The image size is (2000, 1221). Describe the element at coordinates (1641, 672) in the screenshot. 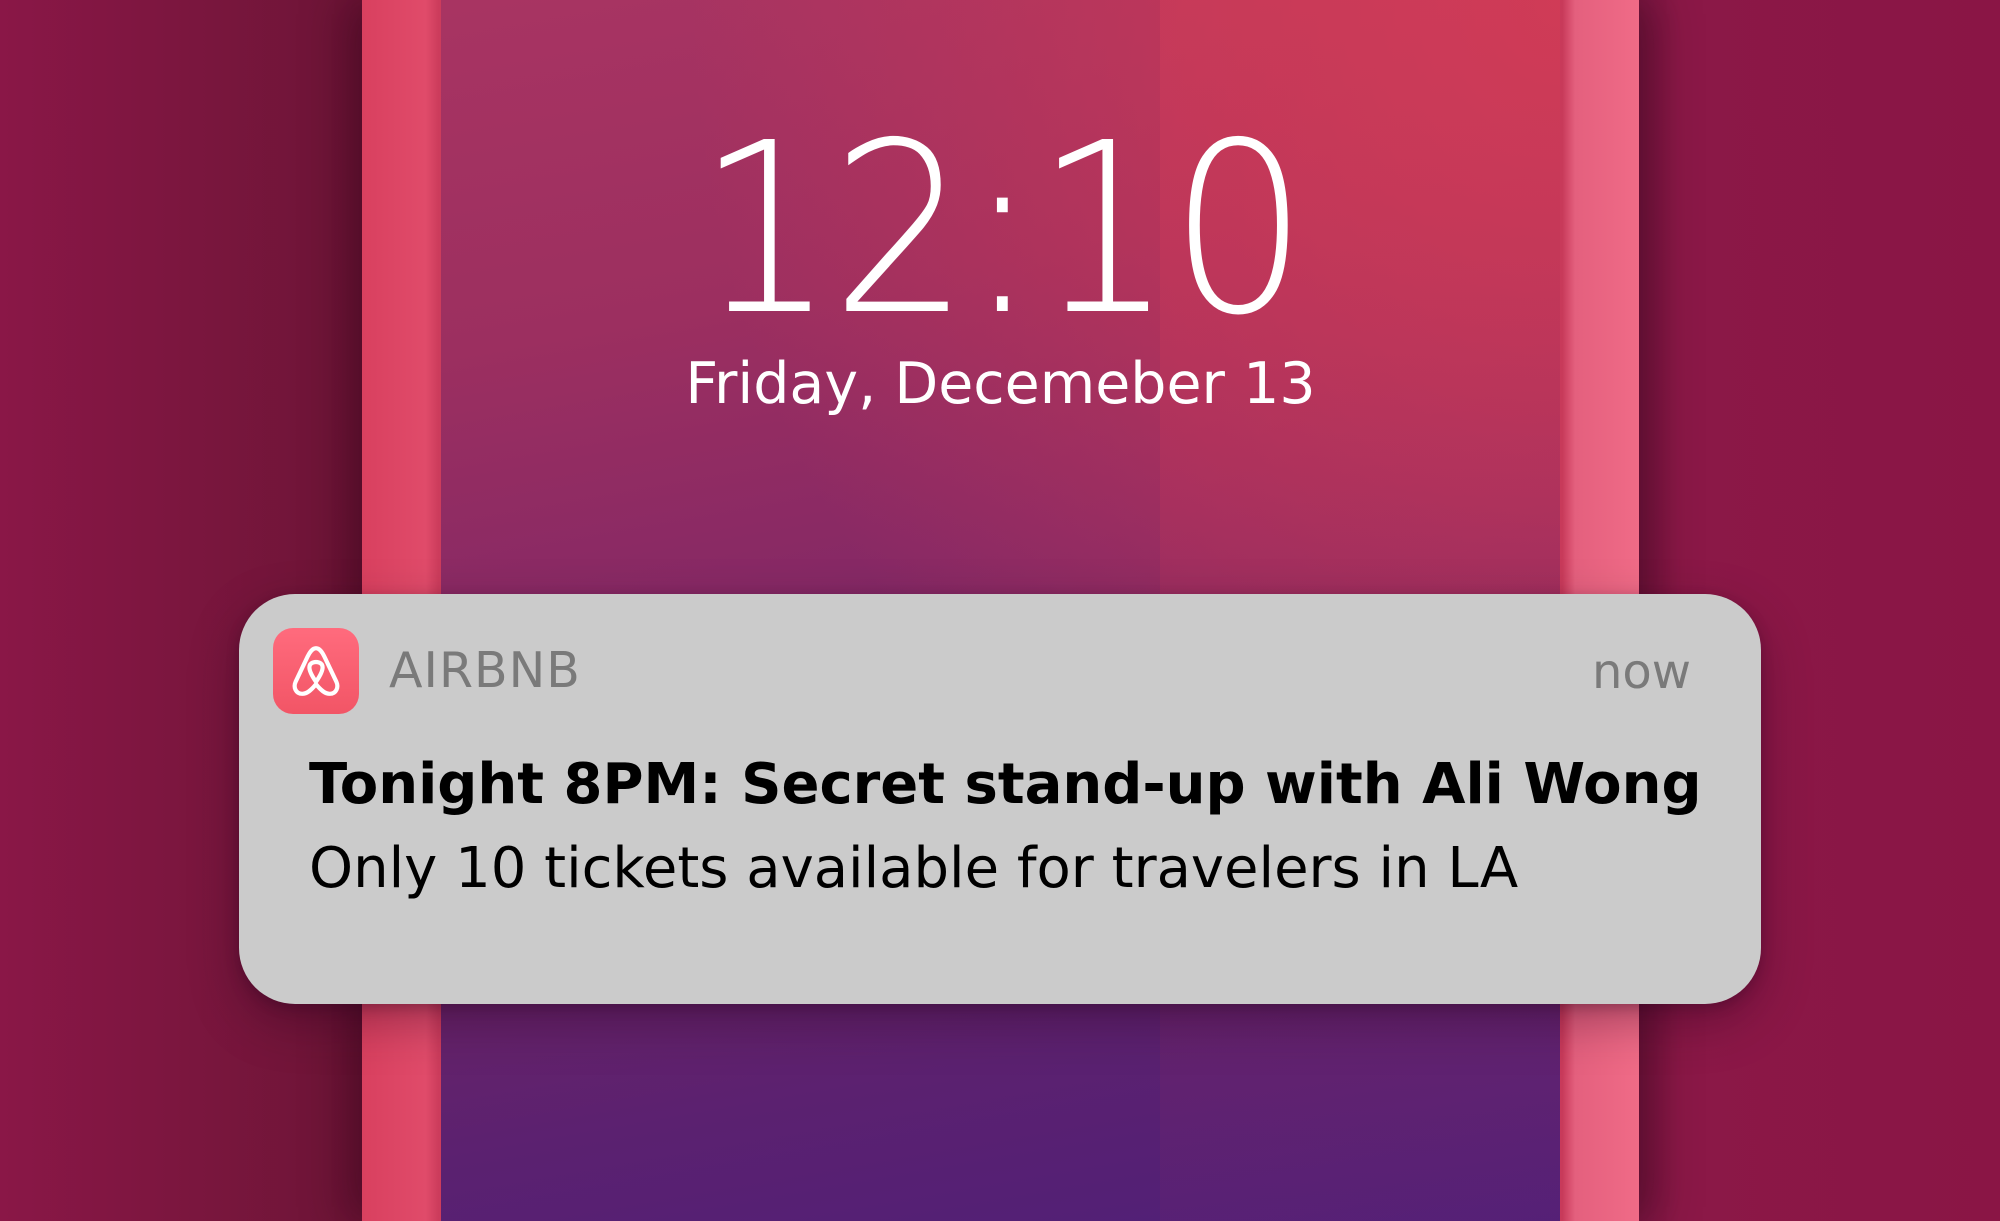

I see `notification-timestamp: now` at that location.